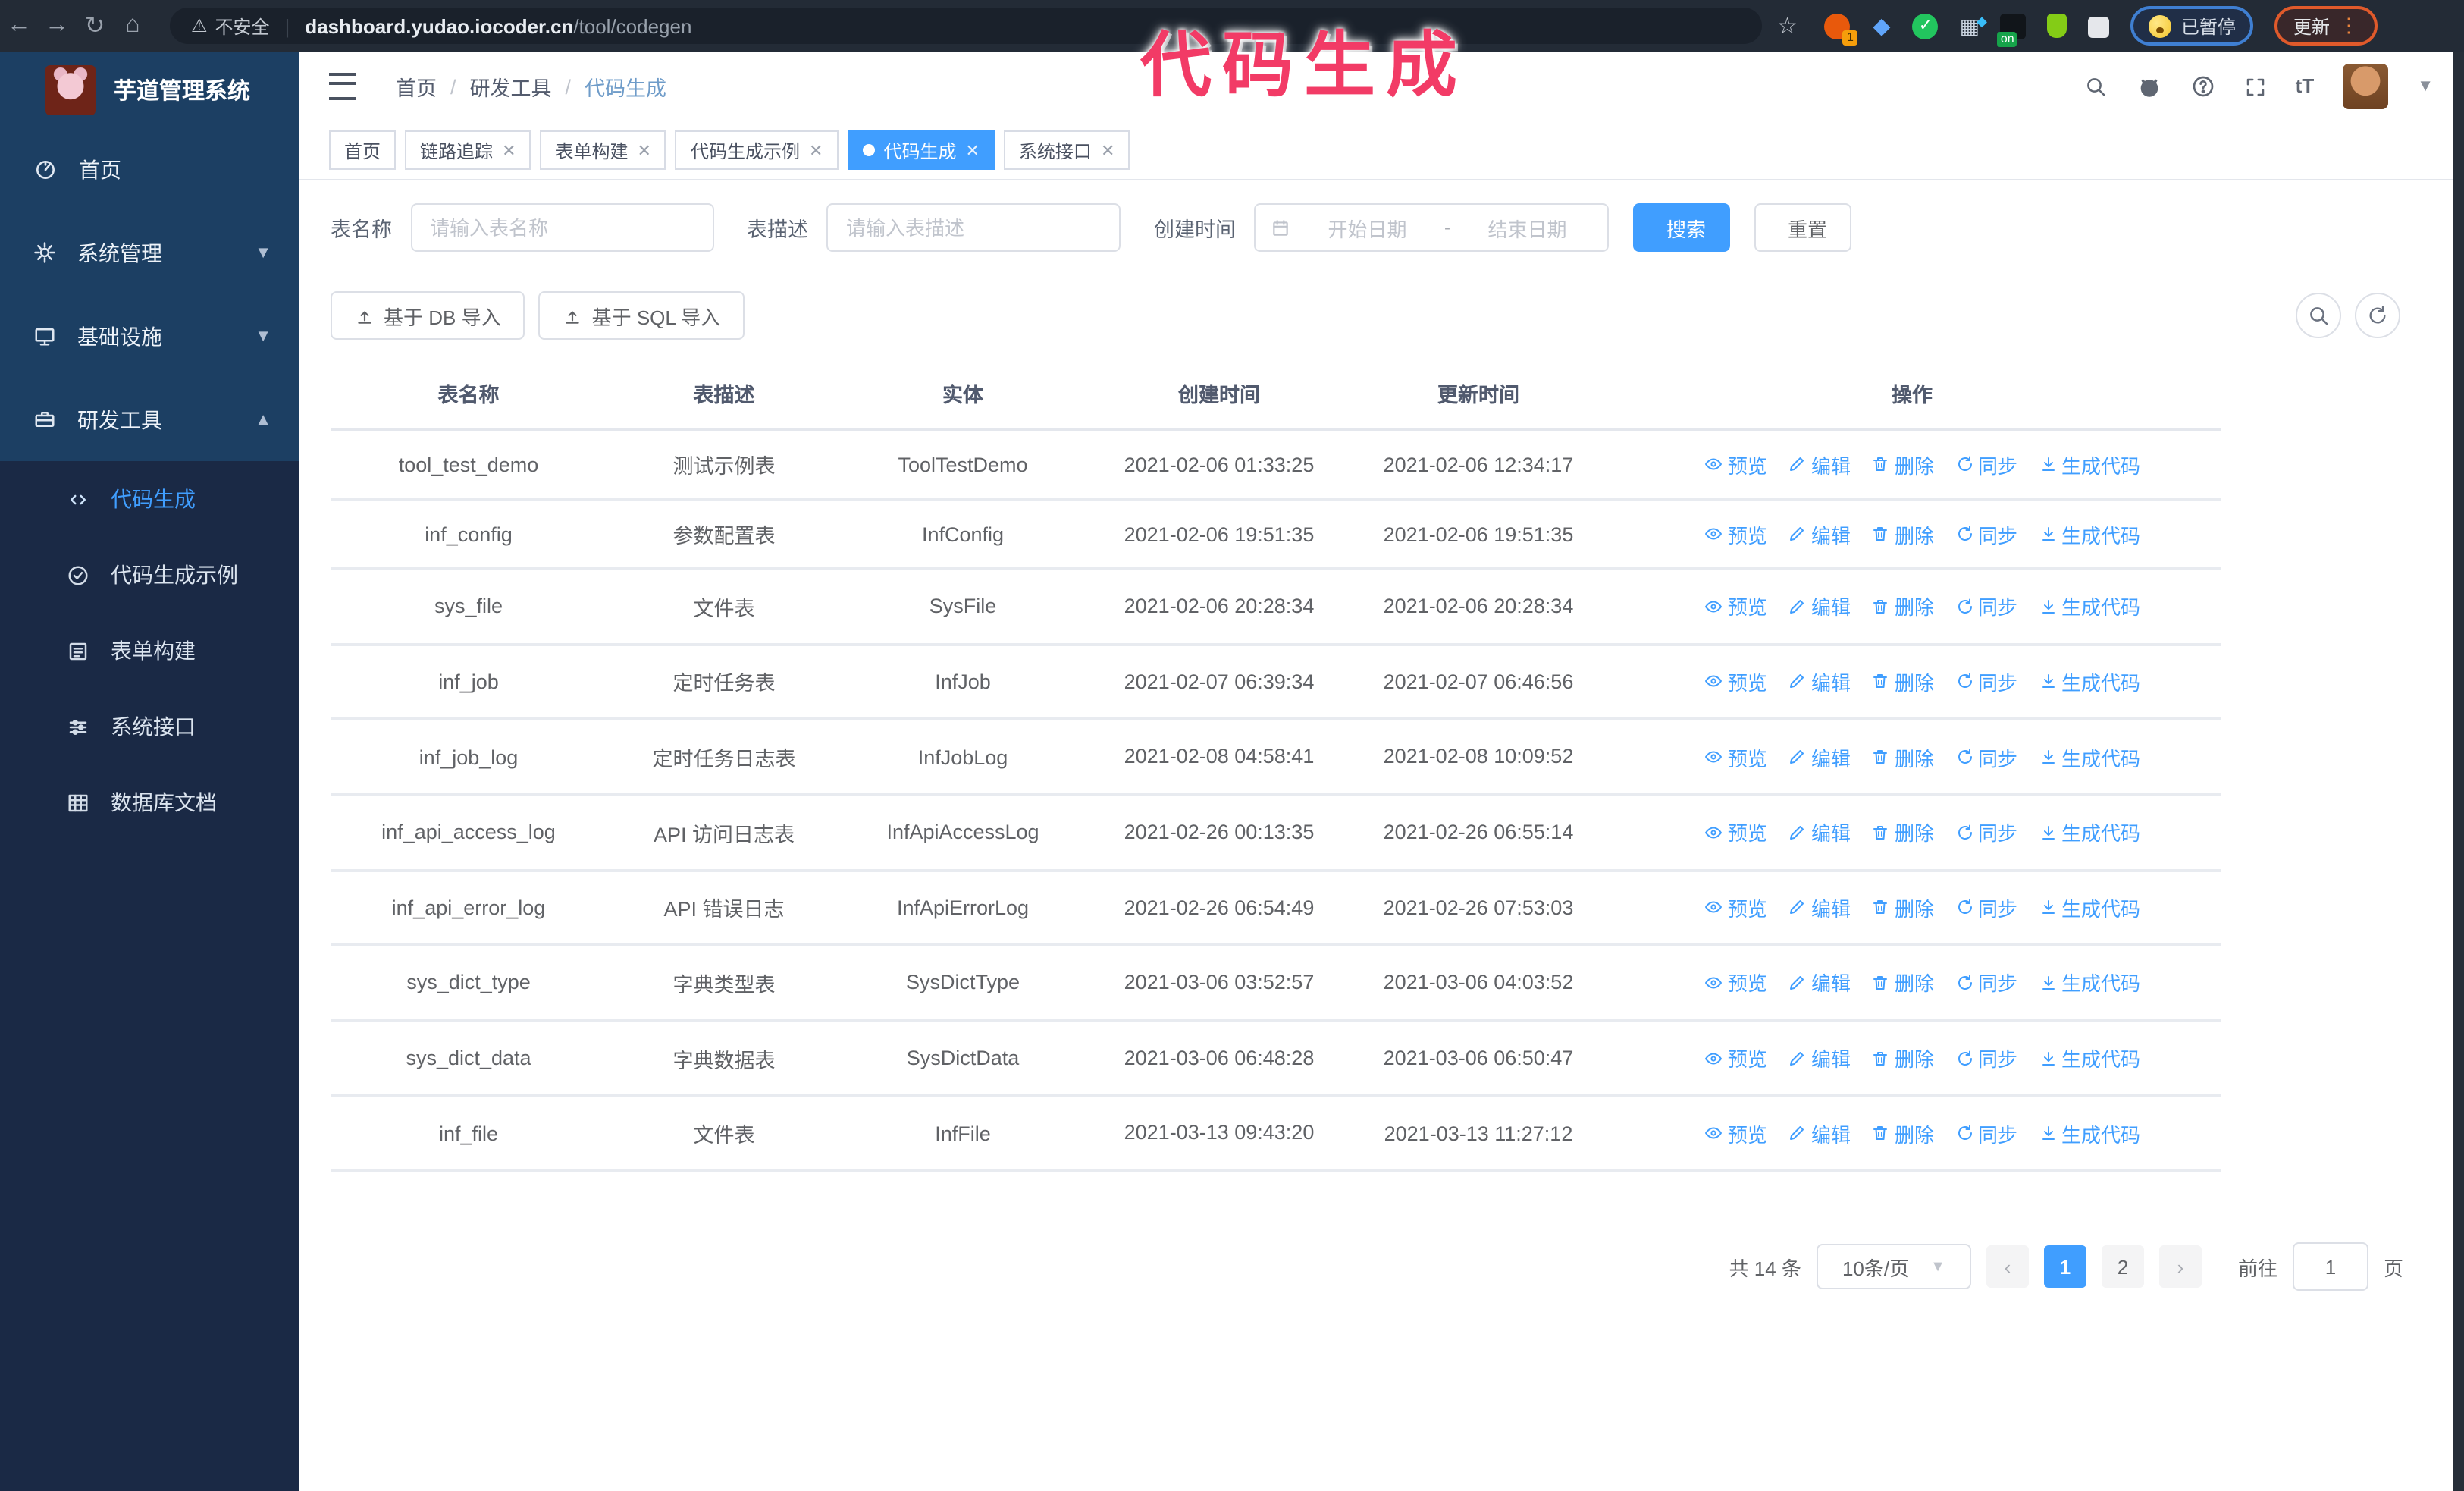 The image size is (2464, 1491). Describe the element at coordinates (343, 86) in the screenshot. I see `sidebar-collapse-icon` at that location.